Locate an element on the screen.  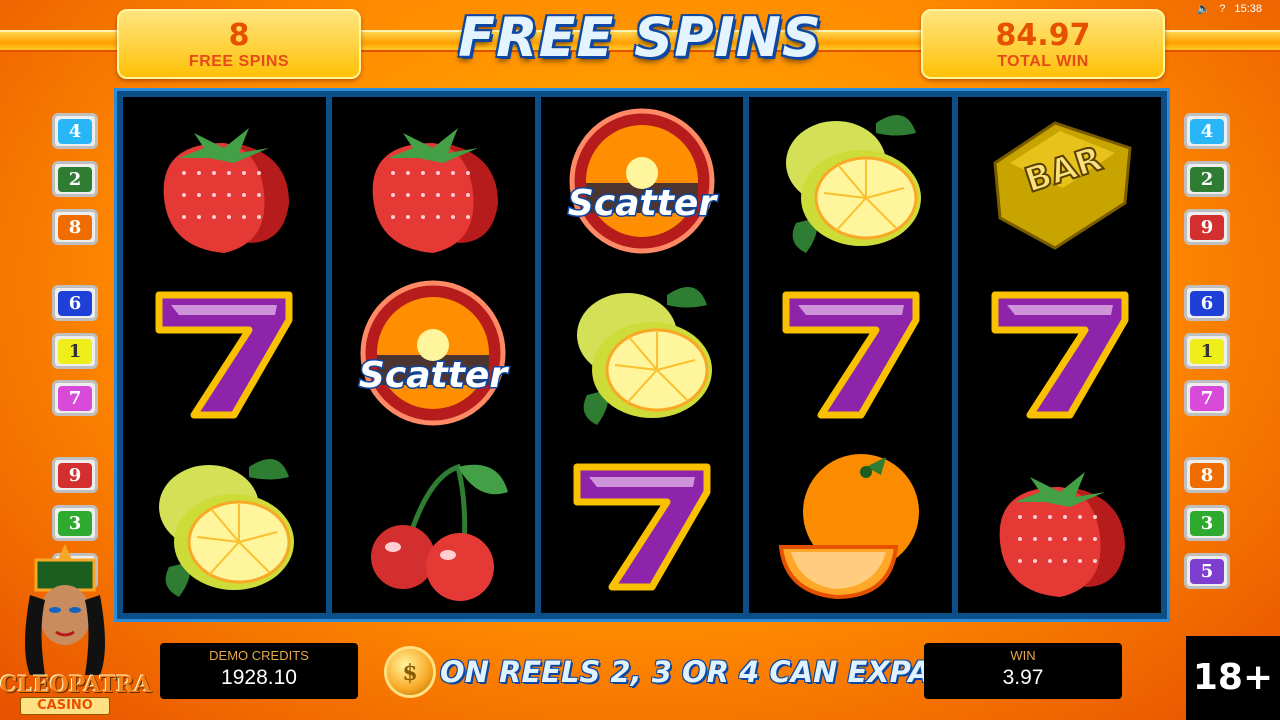
reel-5: BAR is located at coordinates (1059, 355).